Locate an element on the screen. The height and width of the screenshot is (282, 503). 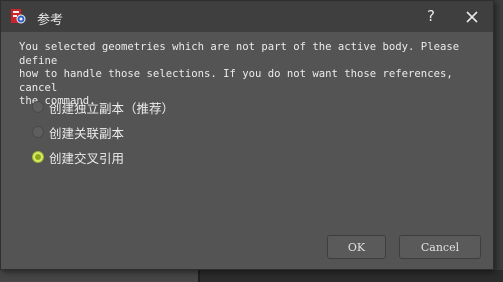
option-label: 创建独立副本（推荐） is located at coordinates (112, 108).